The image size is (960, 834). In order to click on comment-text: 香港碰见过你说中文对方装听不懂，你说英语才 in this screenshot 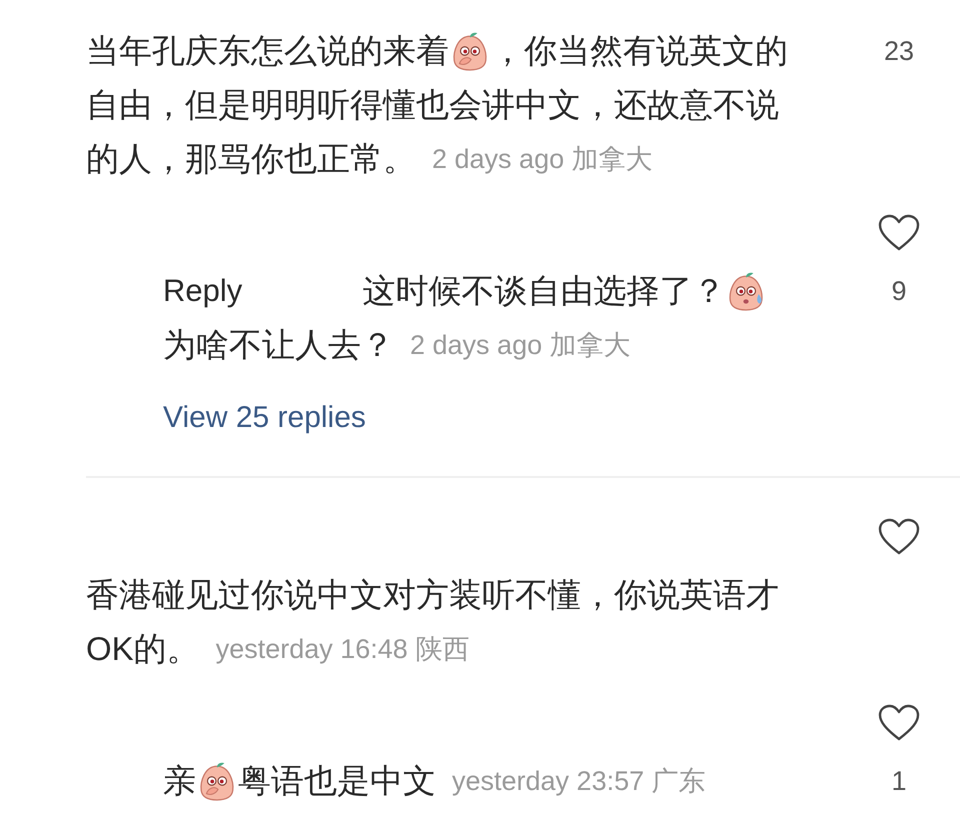, I will do `click(432, 595)`.